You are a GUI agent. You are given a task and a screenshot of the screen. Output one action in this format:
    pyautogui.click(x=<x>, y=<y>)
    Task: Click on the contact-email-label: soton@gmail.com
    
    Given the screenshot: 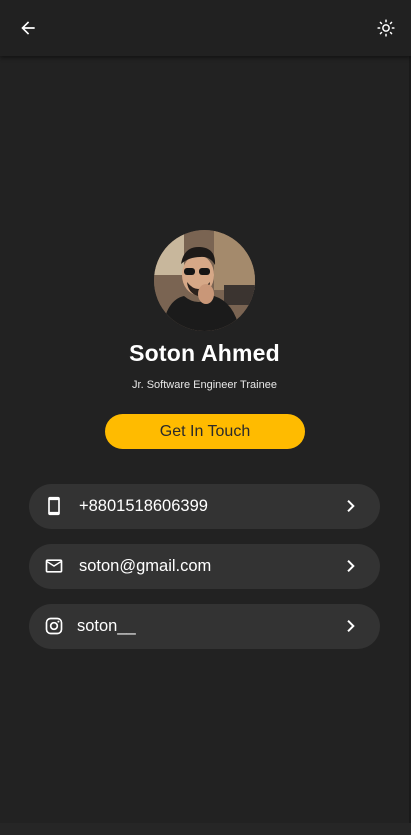 What is the action you would take?
    pyautogui.click(x=145, y=566)
    